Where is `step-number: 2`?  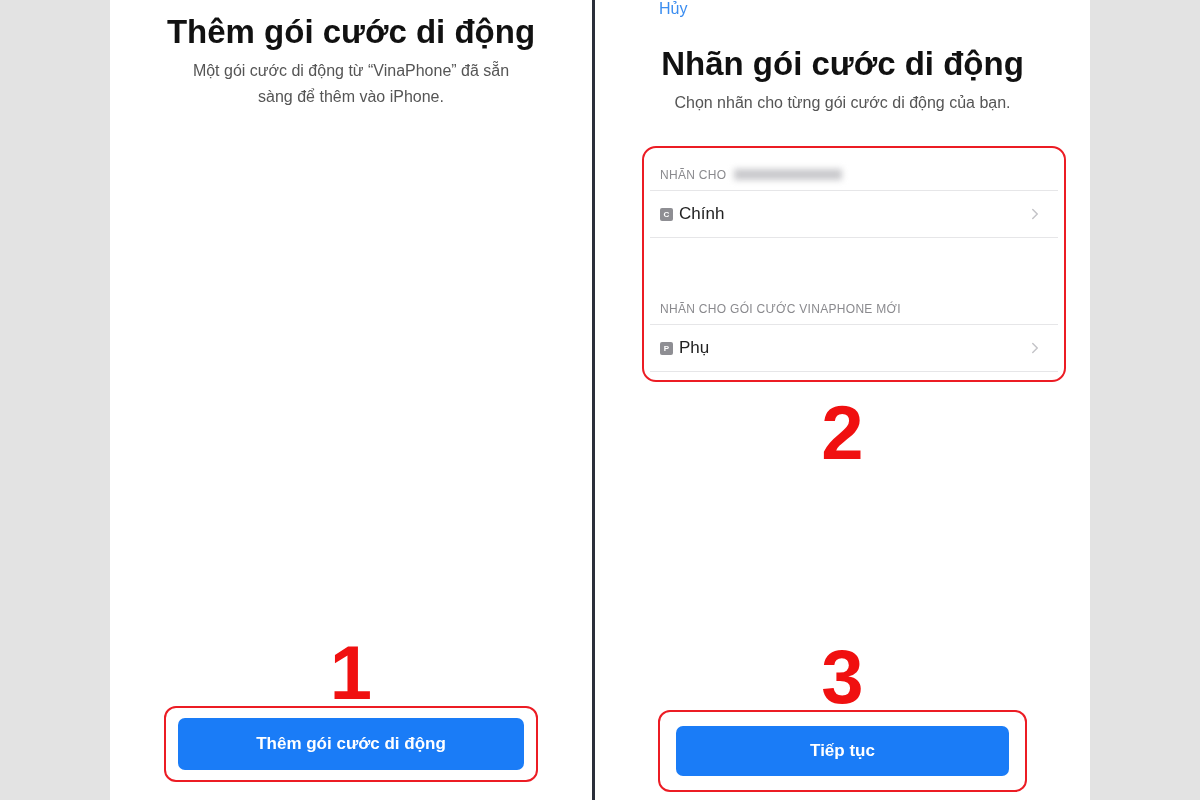 step-number: 2 is located at coordinates (842, 433).